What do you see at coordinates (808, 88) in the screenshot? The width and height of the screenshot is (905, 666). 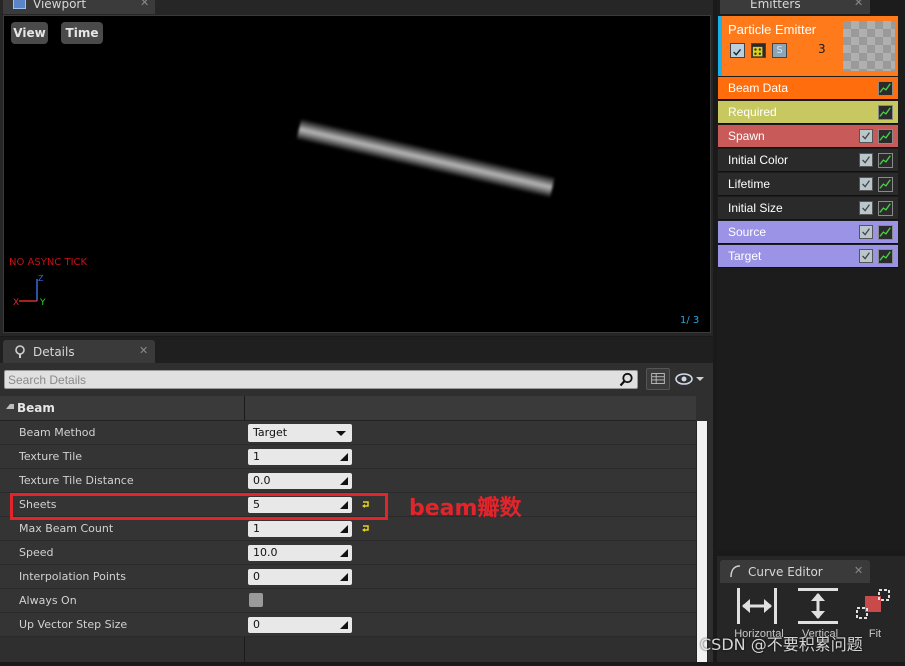 I see `module-row: Beam Data` at bounding box center [808, 88].